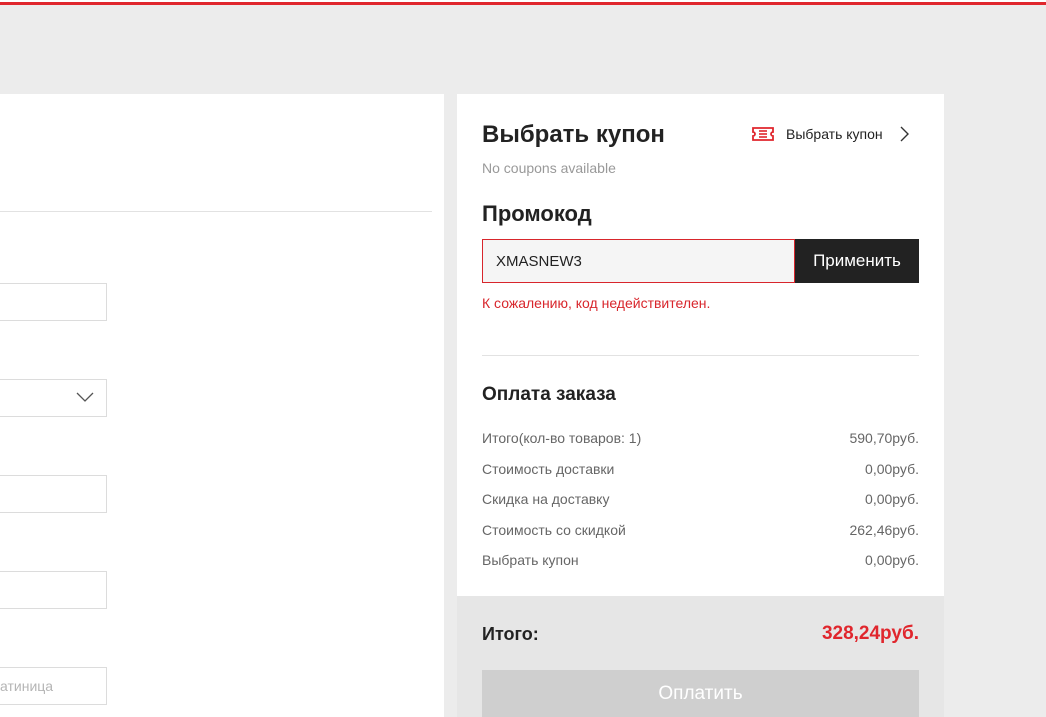 Image resolution: width=1046 pixels, height=717 pixels. What do you see at coordinates (53, 398) in the screenshot?
I see `form-select` at bounding box center [53, 398].